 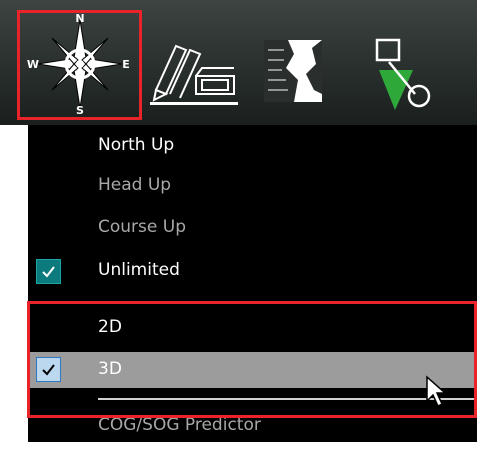 What do you see at coordinates (293, 71) in the screenshot?
I see `chart-map-icon` at bounding box center [293, 71].